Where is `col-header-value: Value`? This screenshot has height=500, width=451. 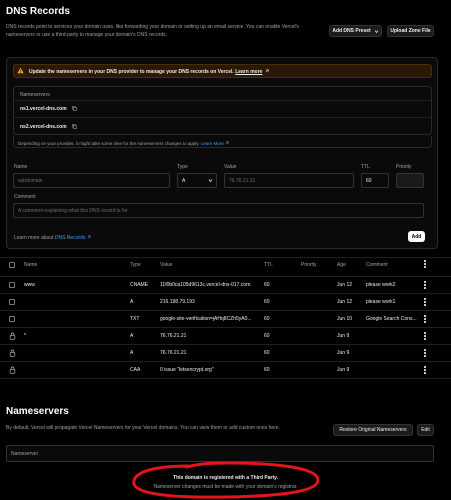 col-header-value: Value is located at coordinates (166, 265).